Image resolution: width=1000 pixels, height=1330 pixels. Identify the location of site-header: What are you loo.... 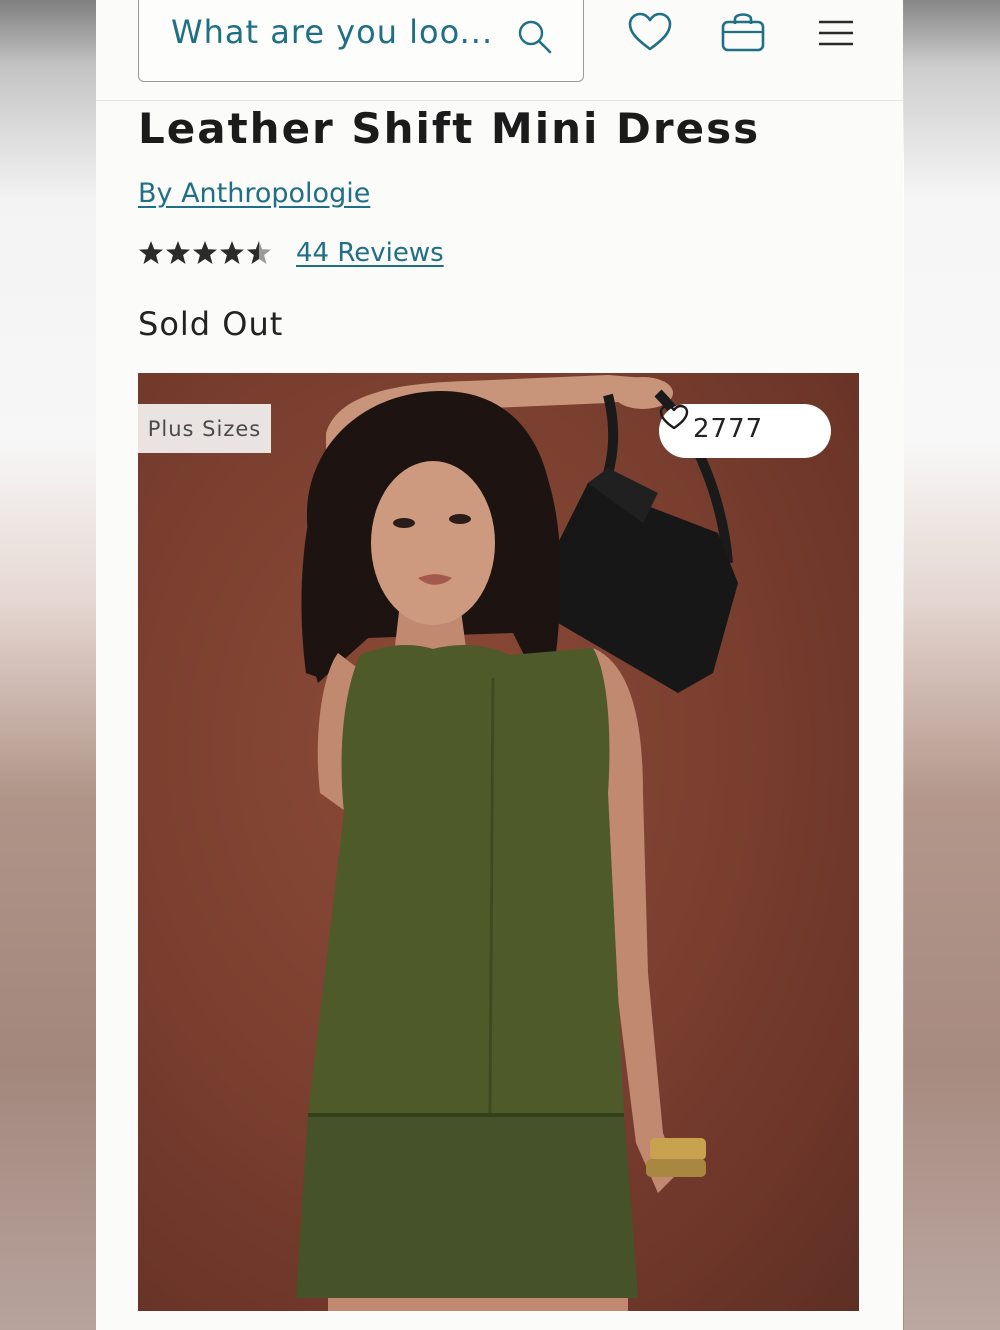
(499, 50).